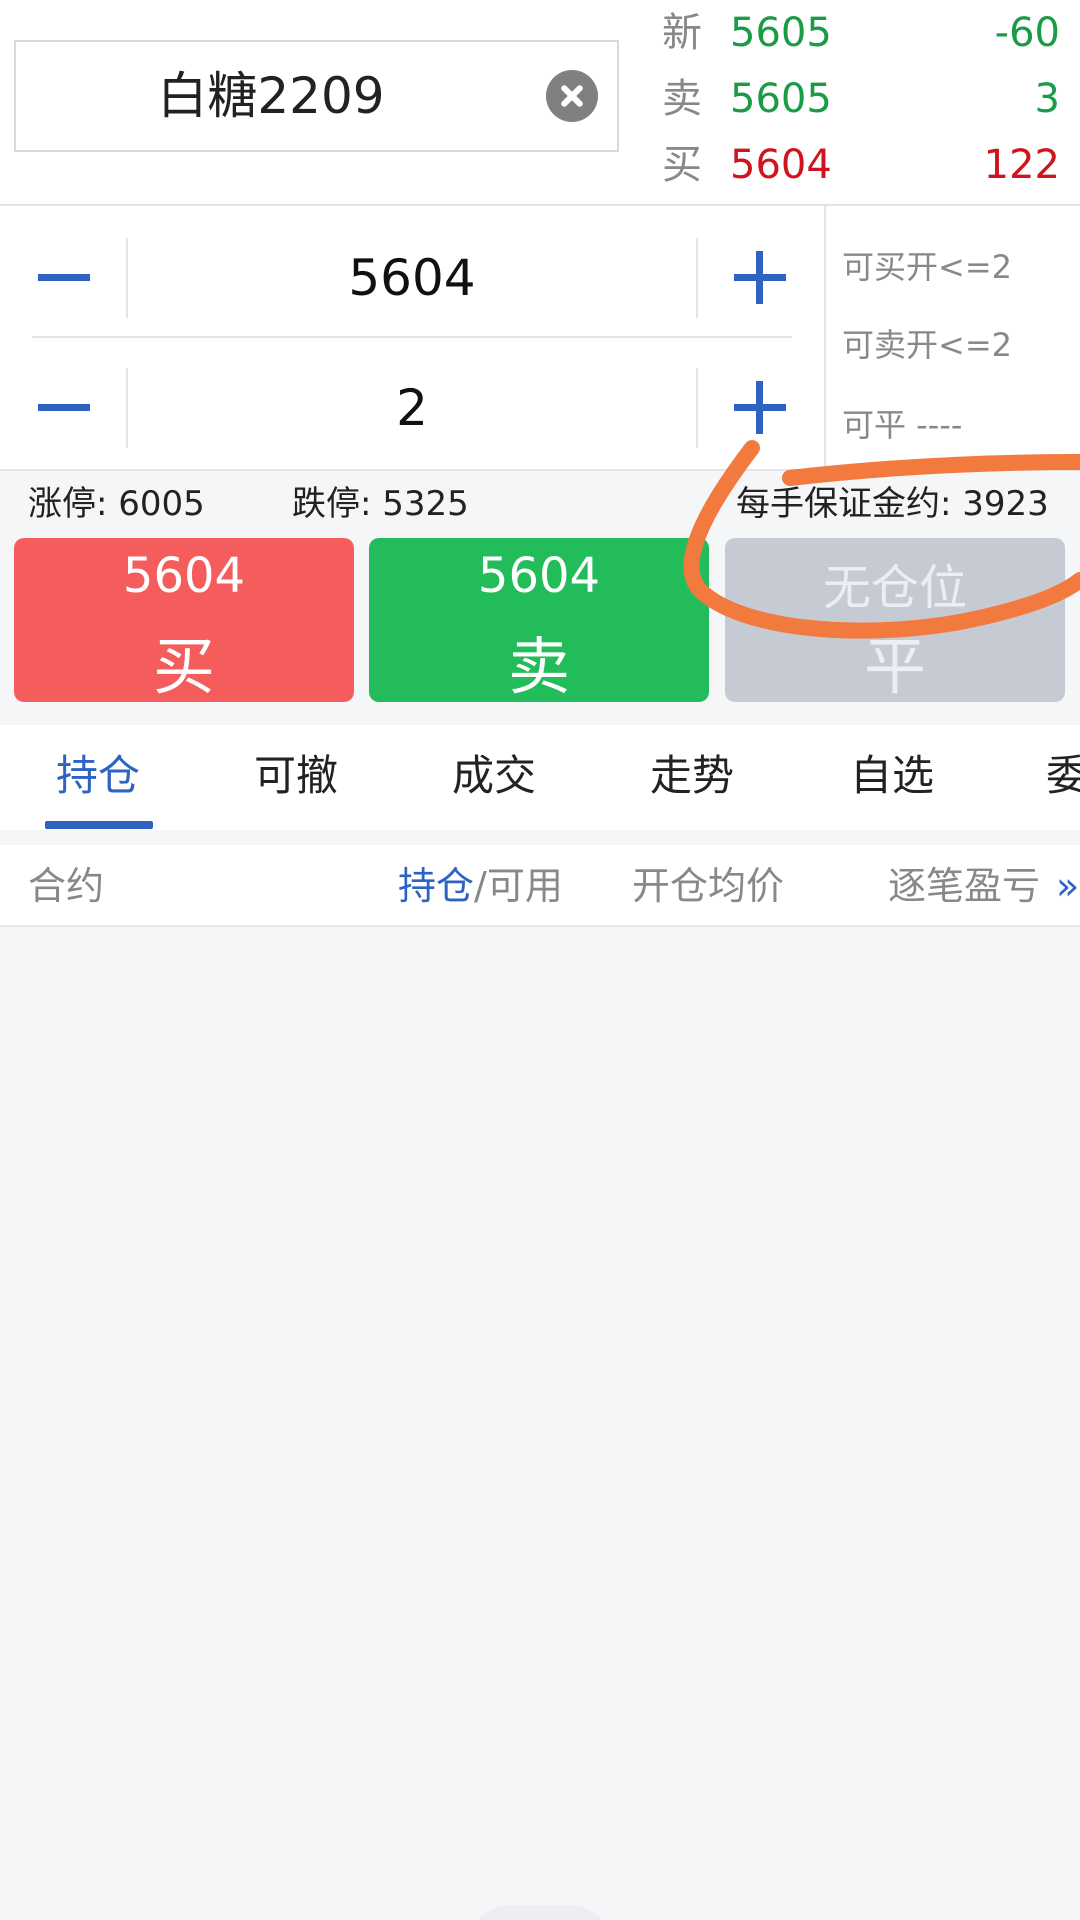  I want to click on availability-panel: 可买开<=2 可卖开<=2 可平 ----, so click(952, 338).